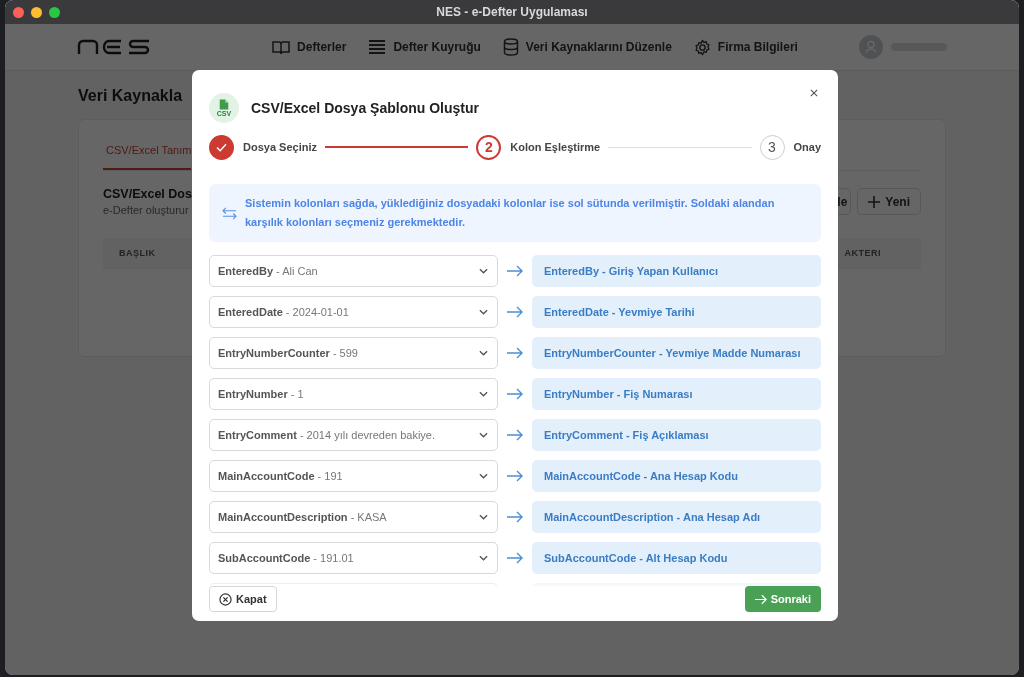  Describe the element at coordinates (137, 253) in the screenshot. I see `column-header: BAŞLIK` at that location.